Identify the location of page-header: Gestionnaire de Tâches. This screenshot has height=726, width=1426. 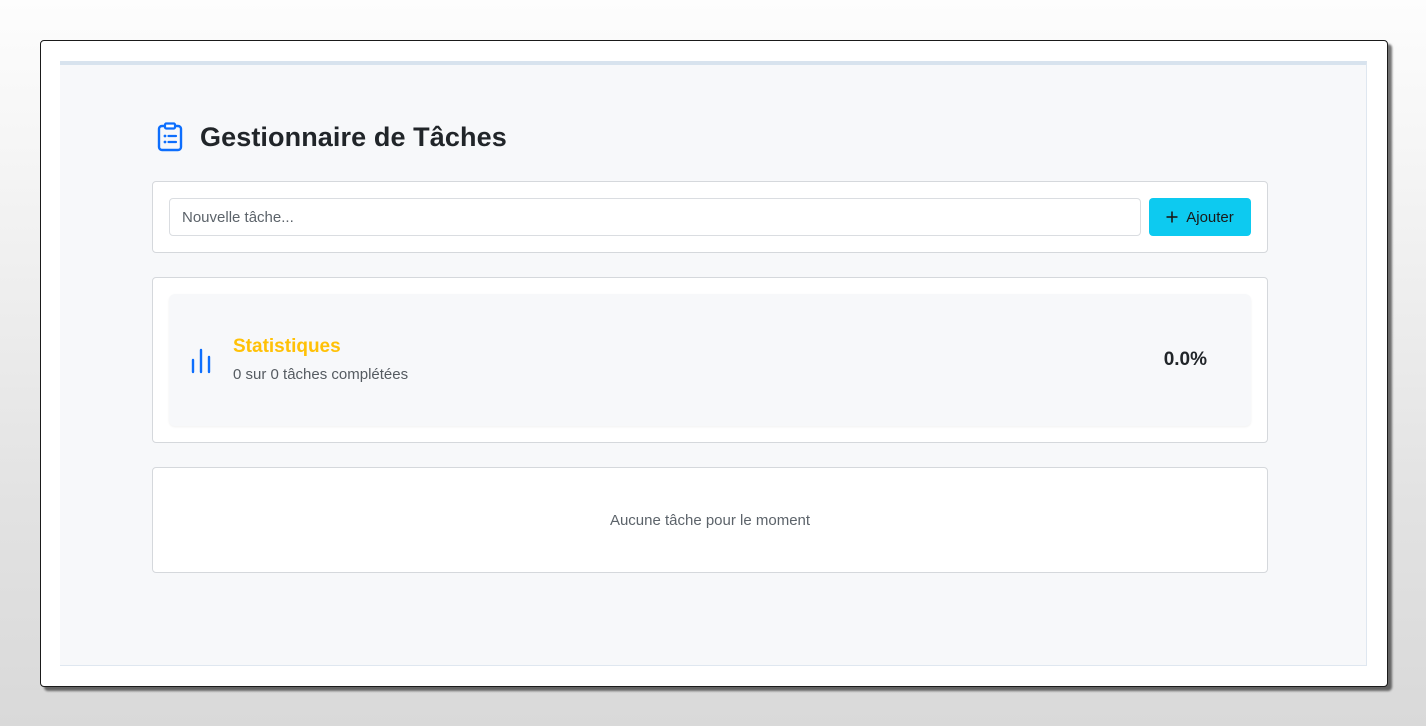
(329, 137).